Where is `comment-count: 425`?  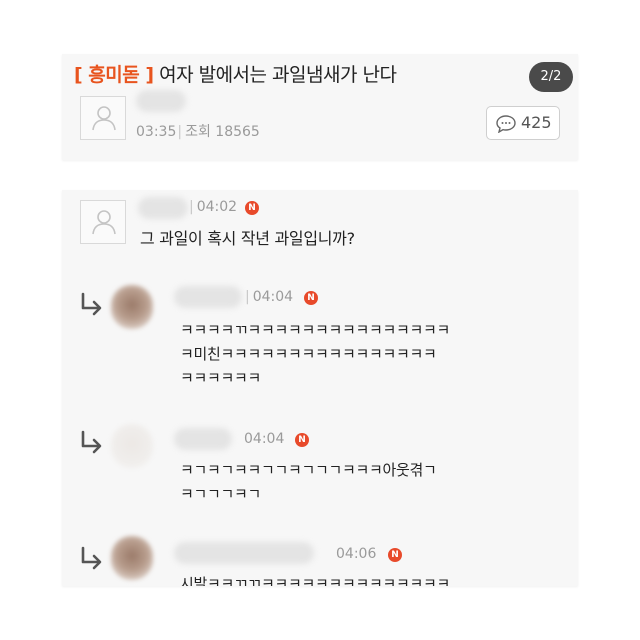
comment-count: 425 is located at coordinates (536, 122).